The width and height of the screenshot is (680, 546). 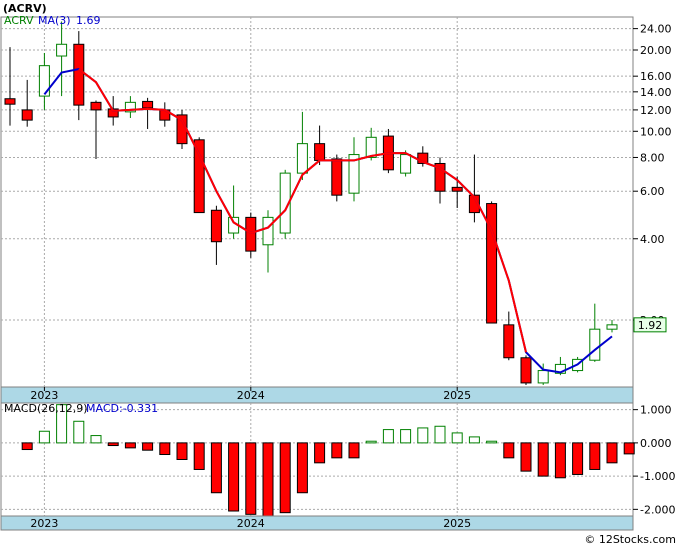 I want to click on price-tick-label: 14.00, so click(x=656, y=92).